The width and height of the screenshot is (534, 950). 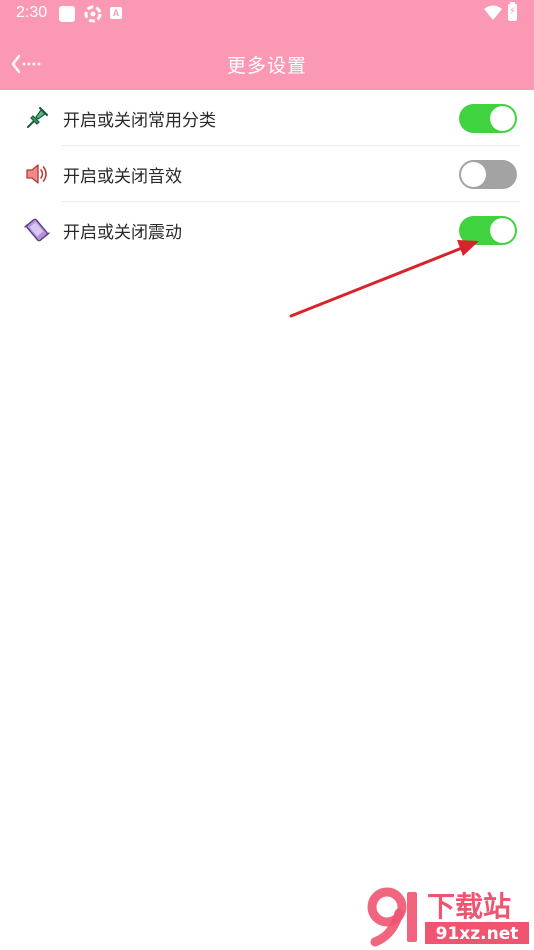 I want to click on vibrate-icon, so click(x=37, y=230).